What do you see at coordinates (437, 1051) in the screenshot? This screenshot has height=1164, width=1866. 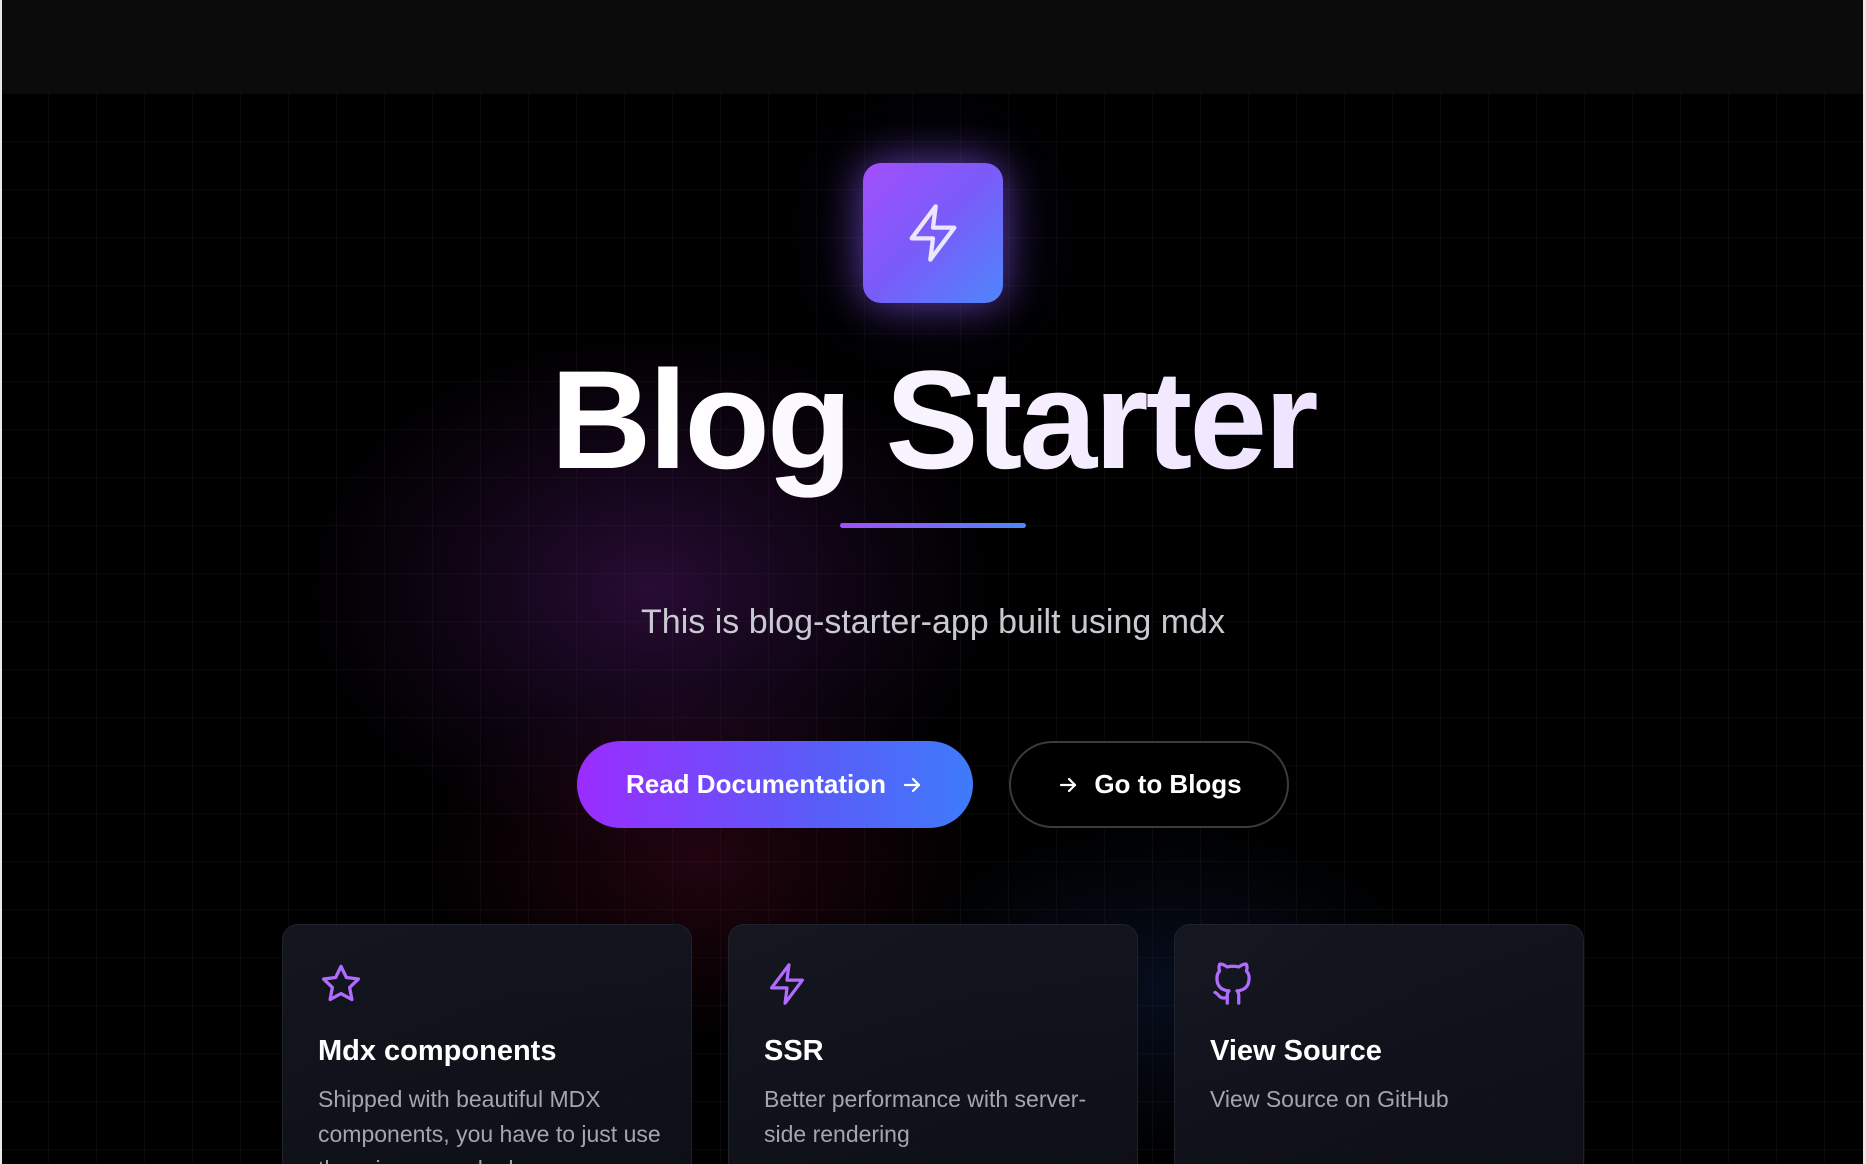 I see `feature-card-title: Mdx components` at bounding box center [437, 1051].